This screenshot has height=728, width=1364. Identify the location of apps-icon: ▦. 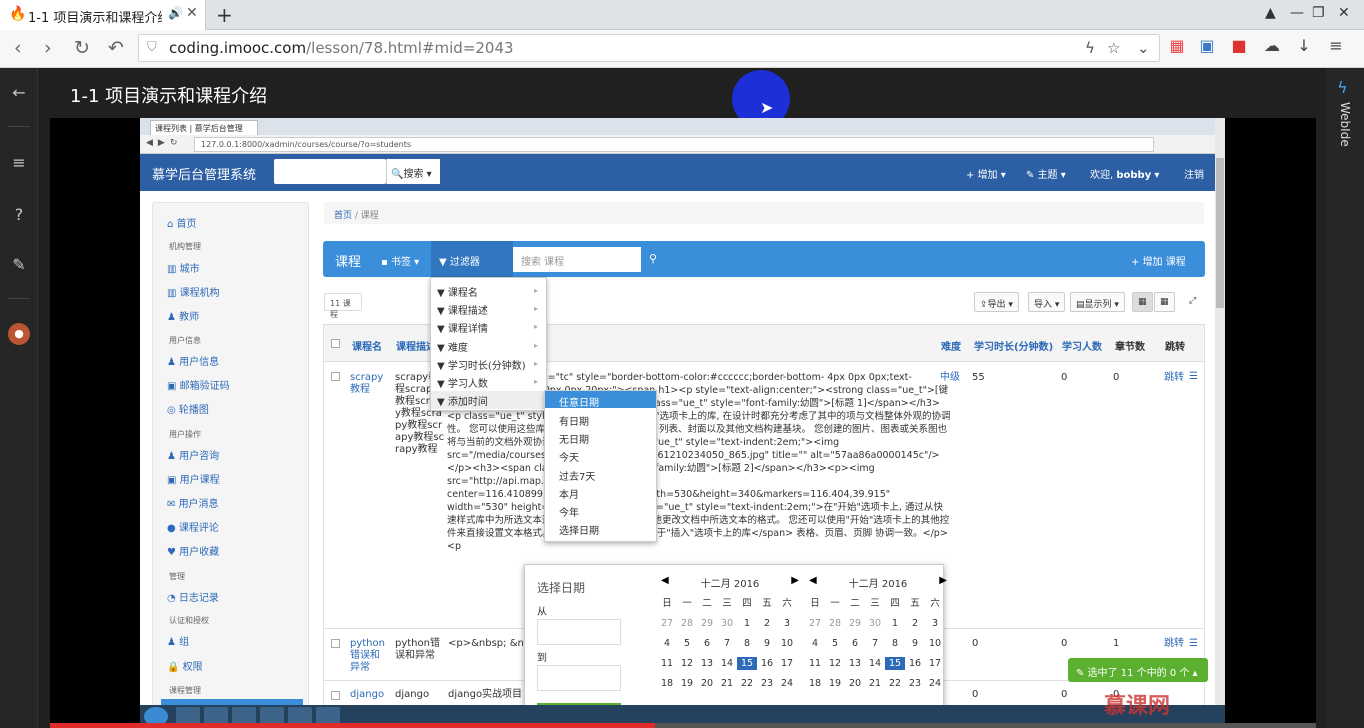
(1177, 45).